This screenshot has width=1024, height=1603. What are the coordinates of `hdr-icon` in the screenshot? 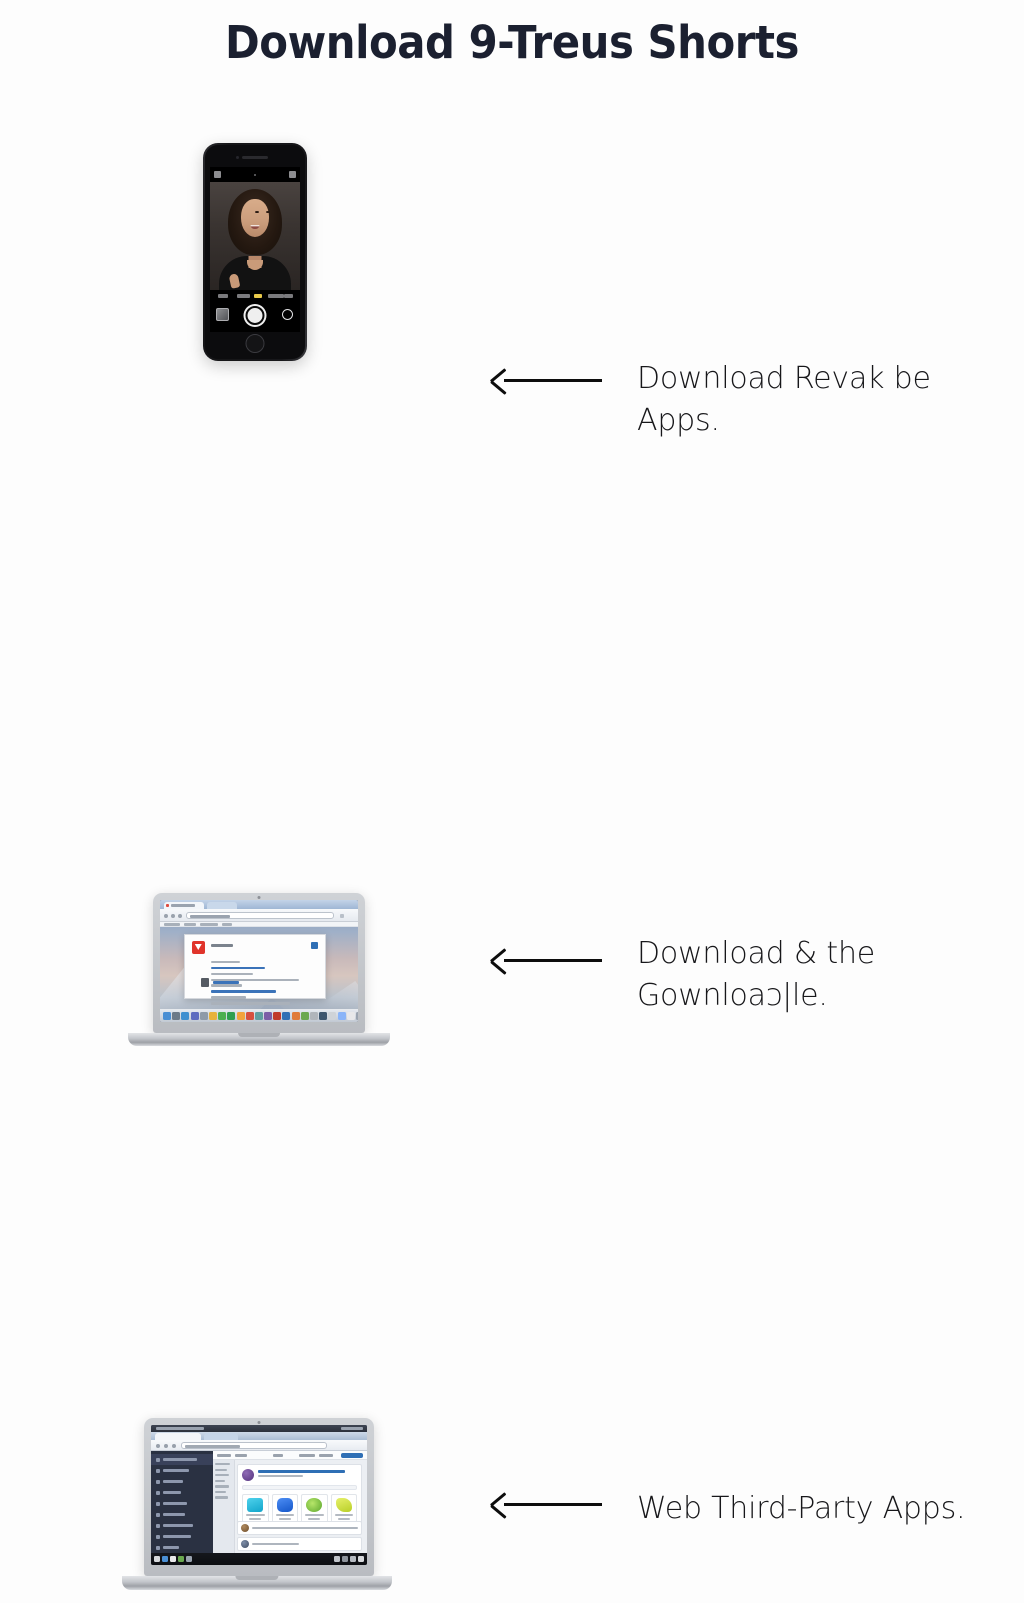 It's located at (292, 174).